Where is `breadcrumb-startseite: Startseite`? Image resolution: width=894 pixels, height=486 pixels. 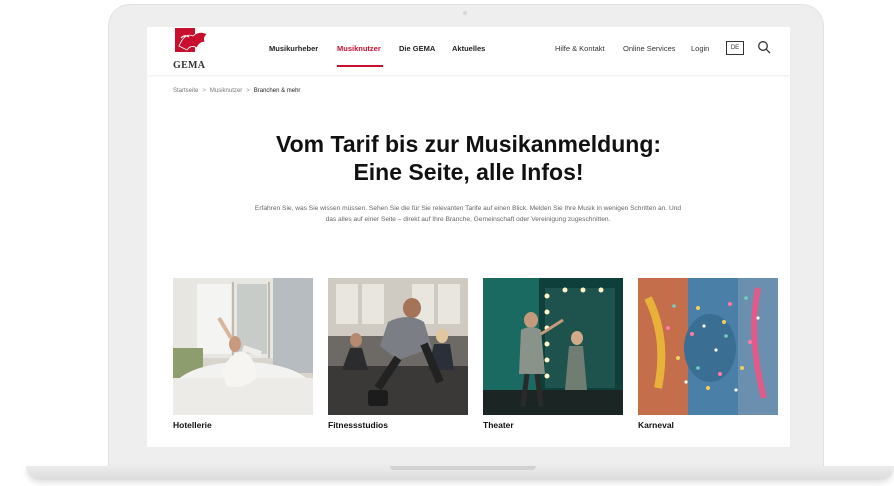
breadcrumb-startseite: Startseite is located at coordinates (185, 91).